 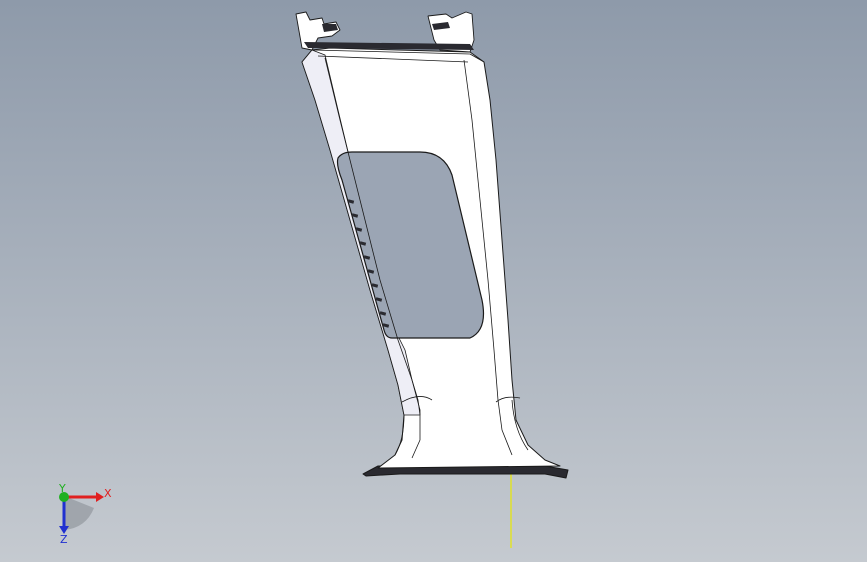 I want to click on axis-triad, so click(x=81, y=513).